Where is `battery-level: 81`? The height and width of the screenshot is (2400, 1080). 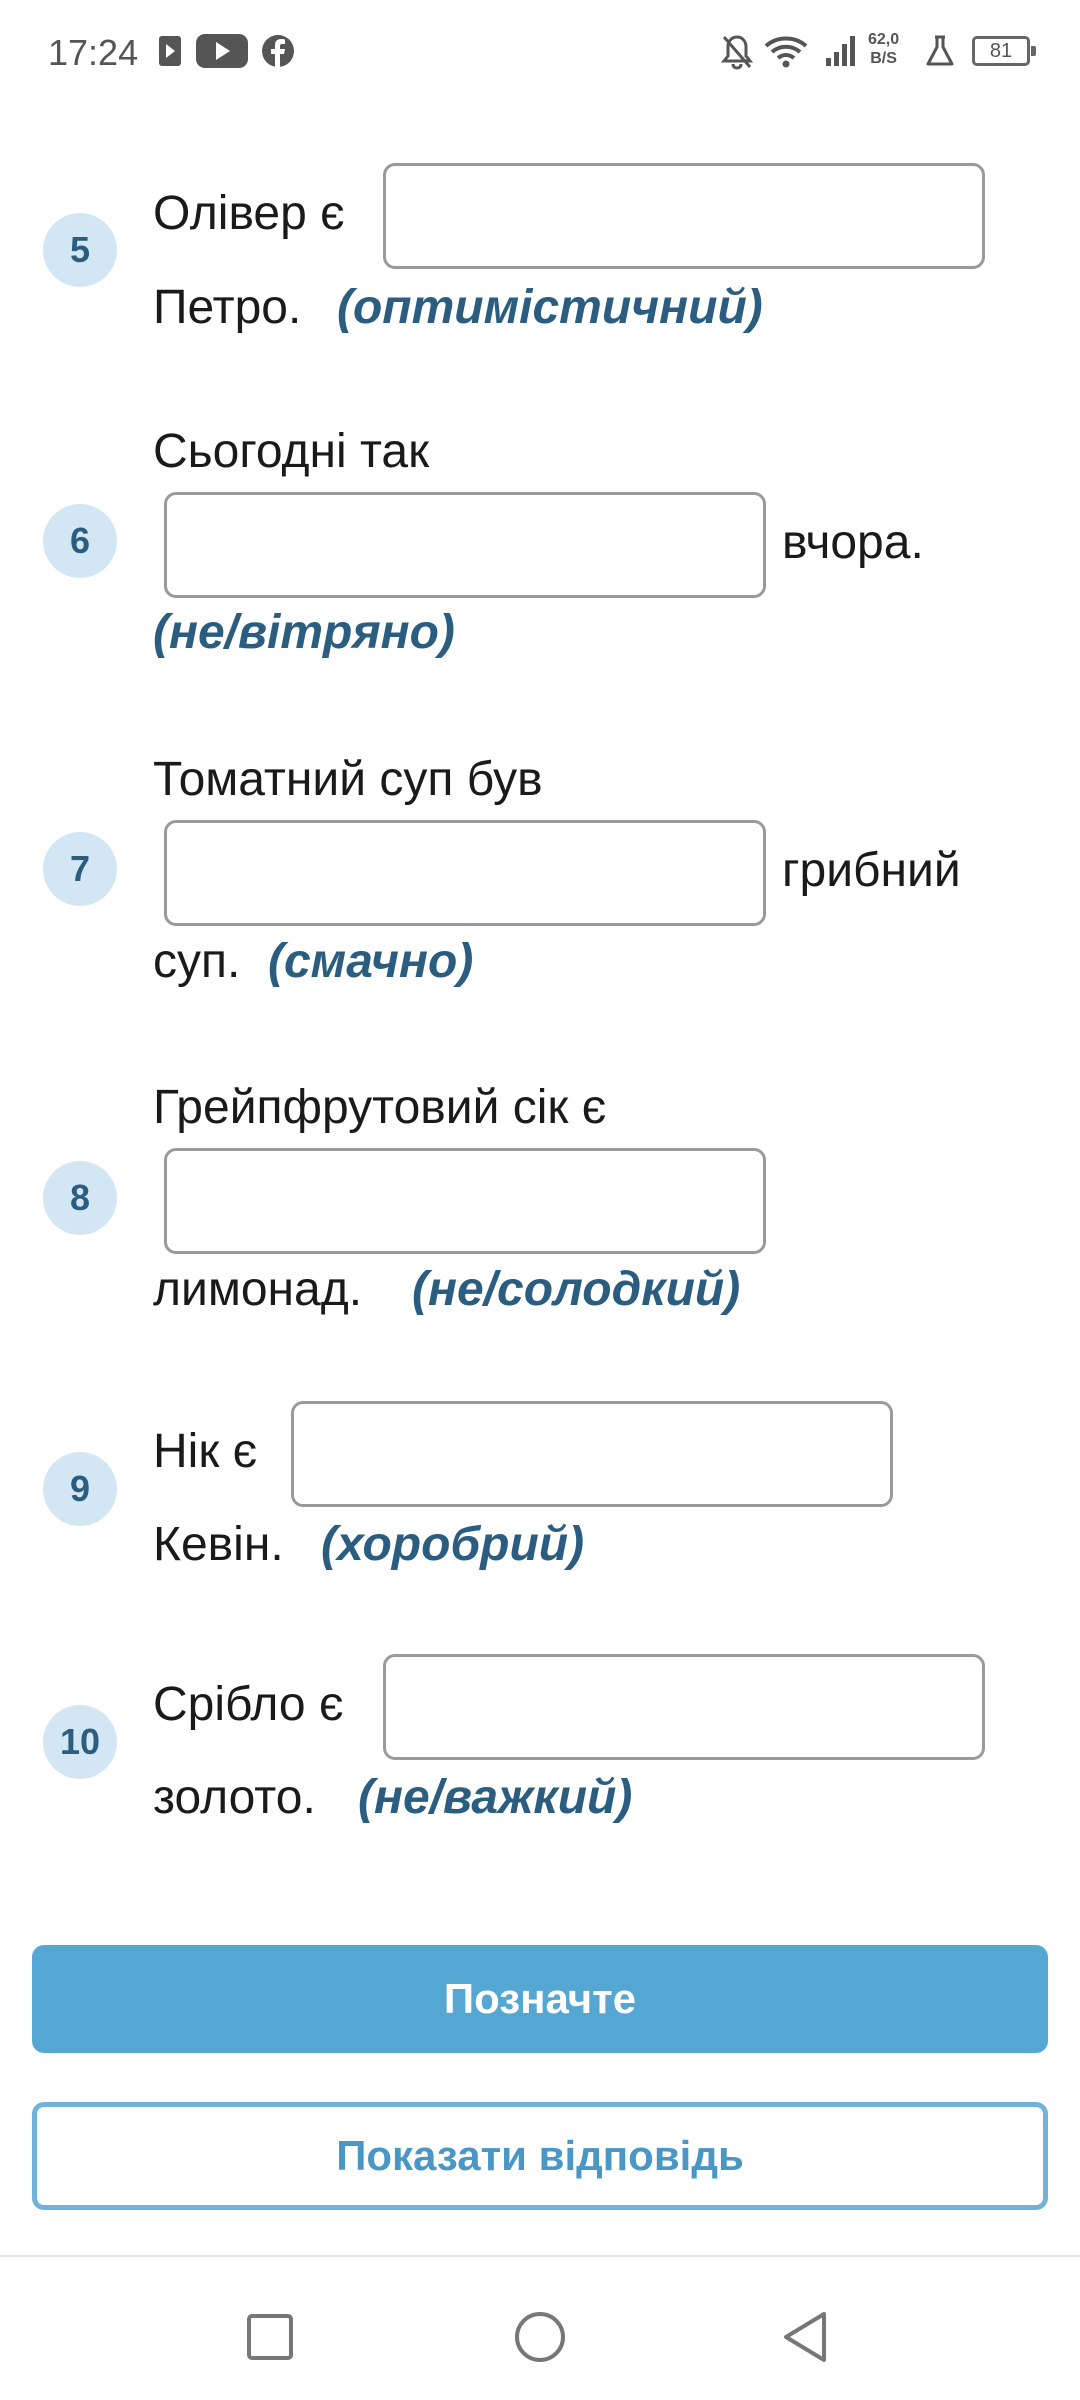
battery-level: 81 is located at coordinates (1001, 51).